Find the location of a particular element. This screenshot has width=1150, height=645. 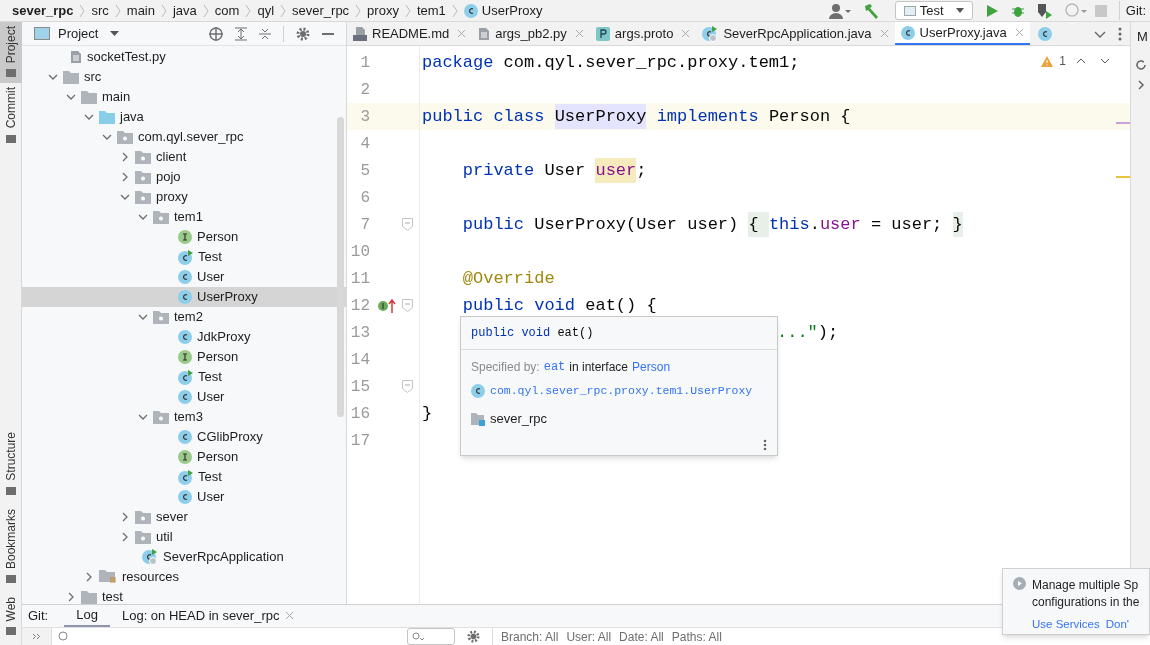

warning-count: 1 is located at coordinates (1062, 61).